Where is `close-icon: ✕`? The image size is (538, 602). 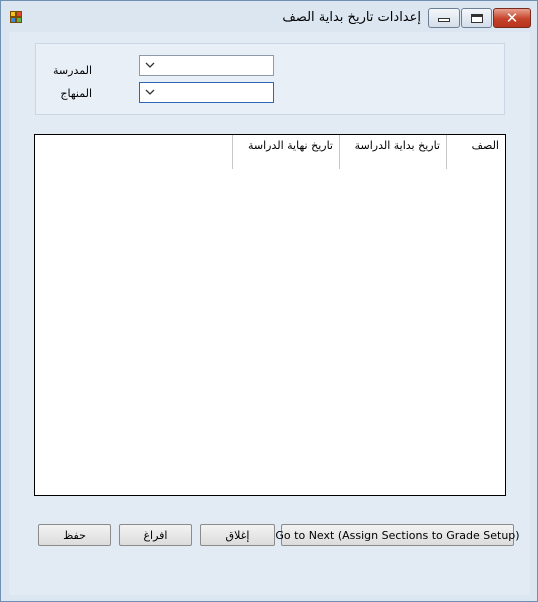 close-icon: ✕ is located at coordinates (512, 17).